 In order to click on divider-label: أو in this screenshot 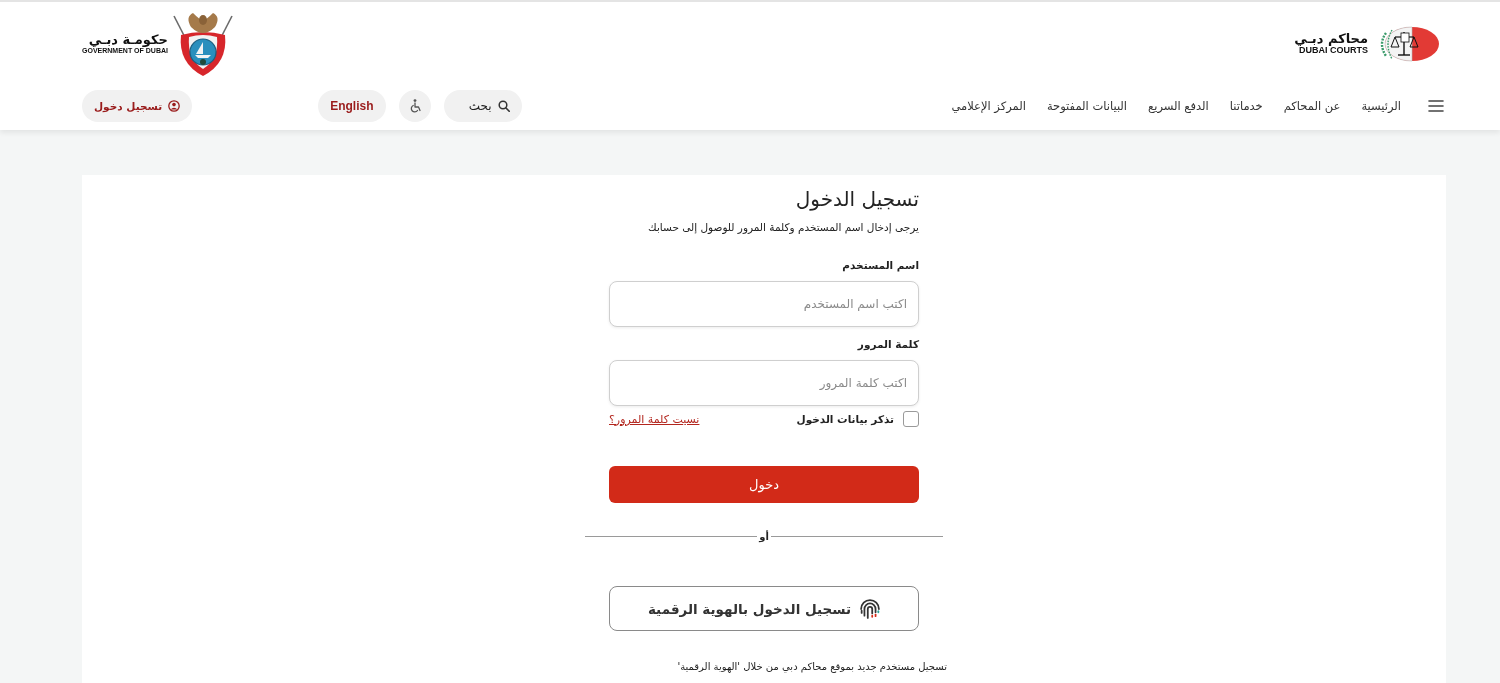, I will do `click(764, 536)`.